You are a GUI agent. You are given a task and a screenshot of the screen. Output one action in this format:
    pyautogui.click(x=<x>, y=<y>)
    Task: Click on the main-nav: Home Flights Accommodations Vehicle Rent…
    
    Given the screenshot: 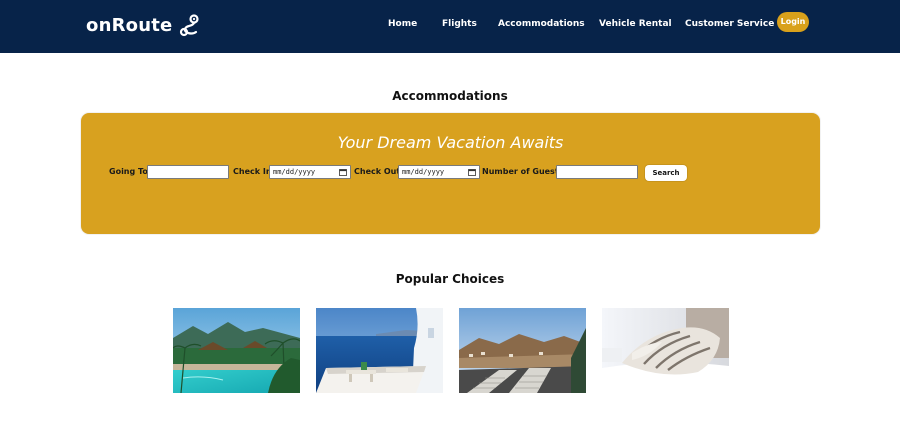 What is the action you would take?
    pyautogui.click(x=450, y=27)
    